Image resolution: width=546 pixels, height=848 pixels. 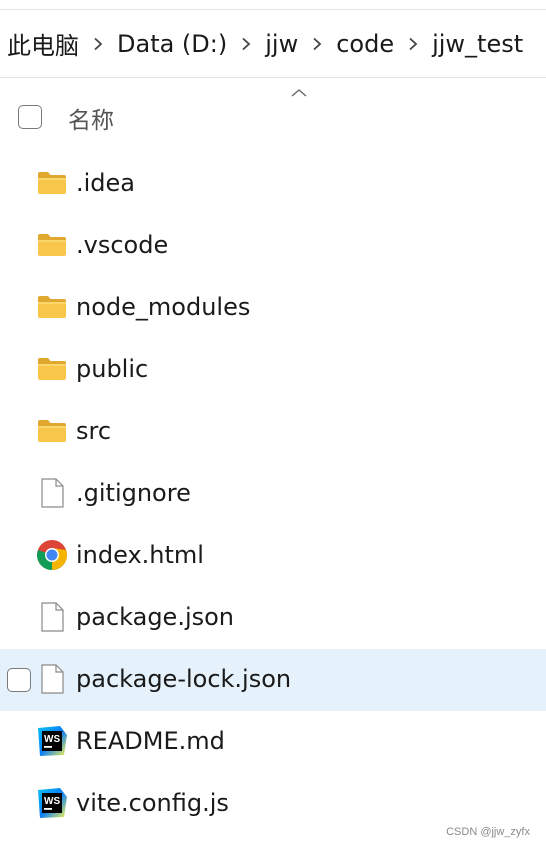 What do you see at coordinates (477, 44) in the screenshot?
I see `breadcrumb-item-jjw-test: jjw_test` at bounding box center [477, 44].